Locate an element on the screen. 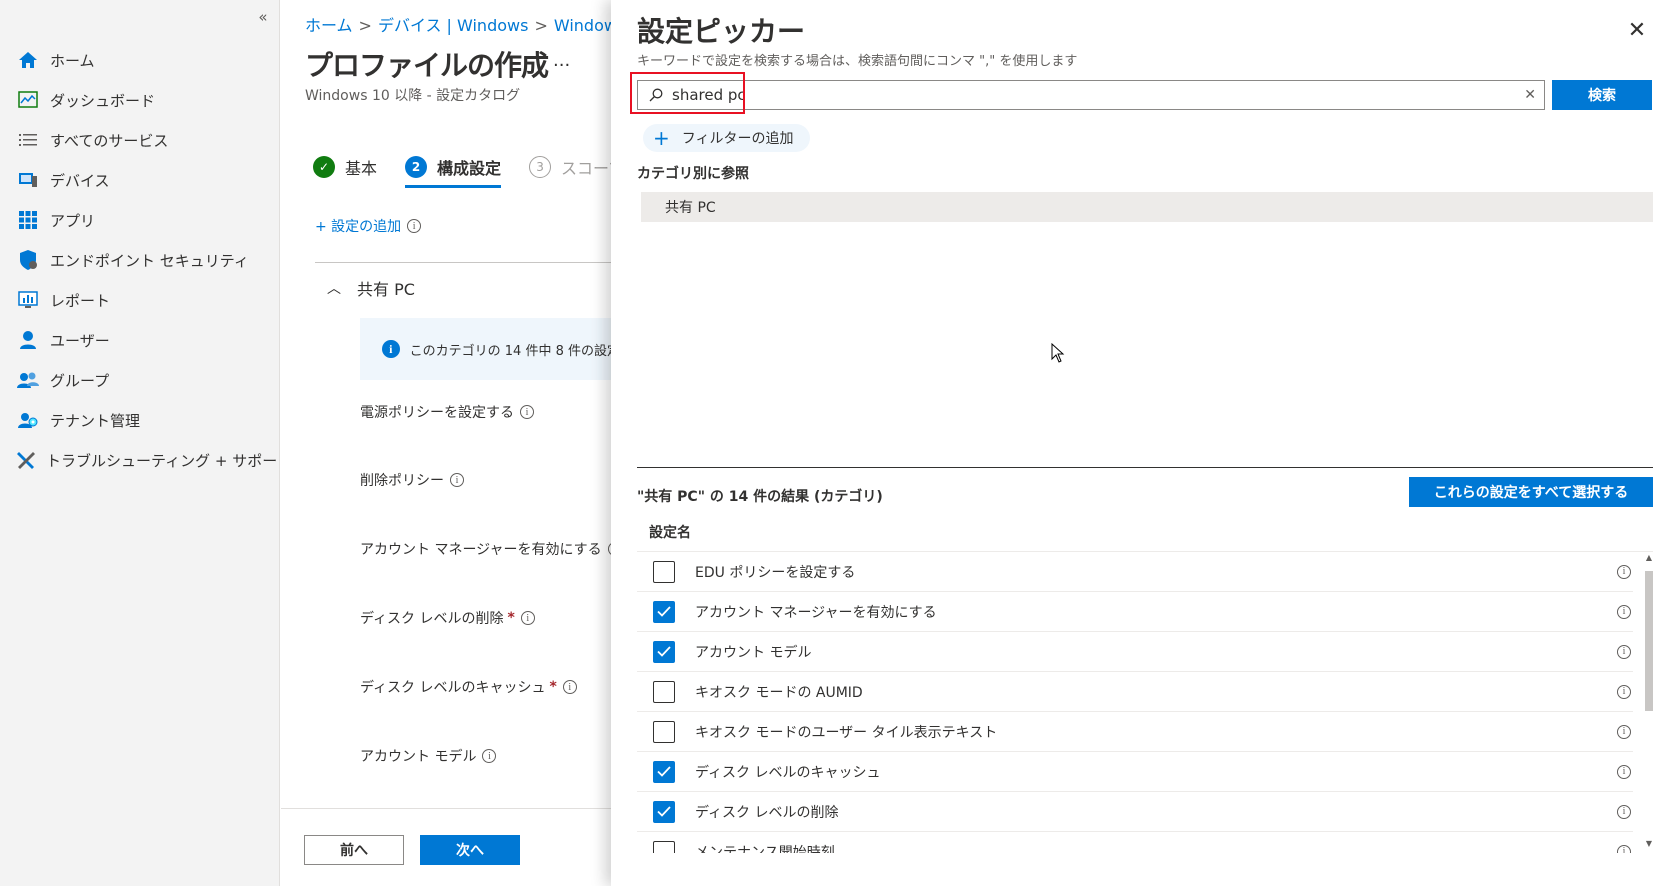 This screenshot has height=886, width=1676. setting-disk-level-caching: ディスク レベルのキャッシュ * i is located at coordinates (468, 687).